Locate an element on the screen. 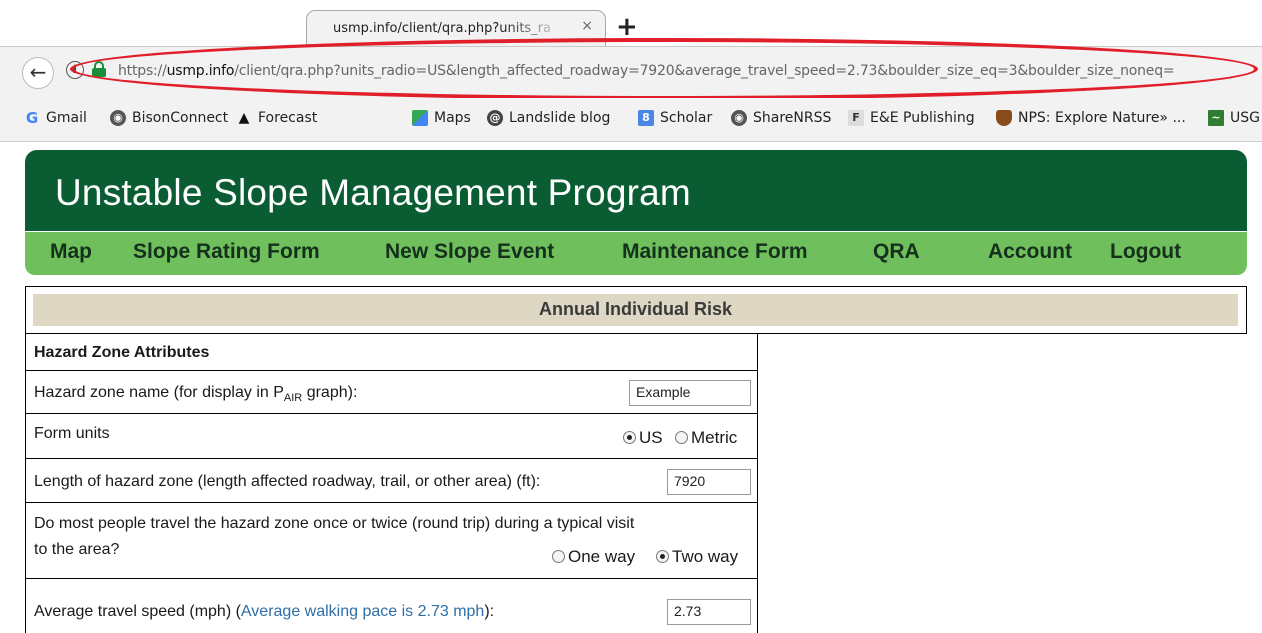 This screenshot has width=1262, height=633. bookmark-landslide-blog: @ Landslide blog is located at coordinates (548, 118).